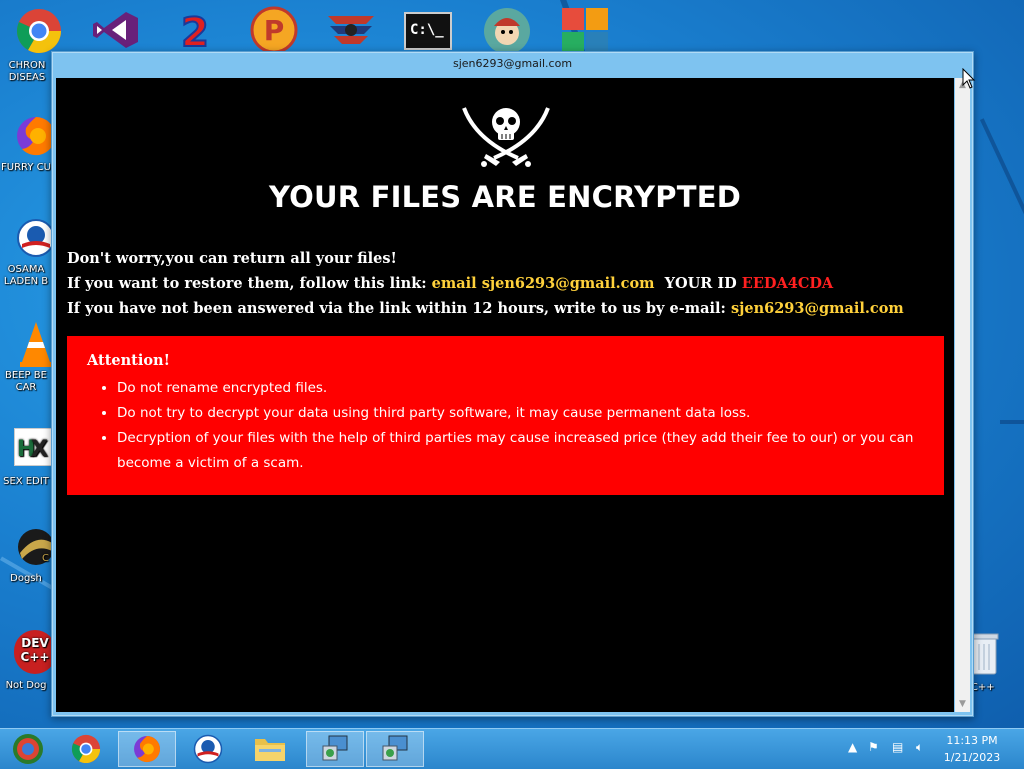 Image resolution: width=1024 pixels, height=769 pixels. Describe the element at coordinates (507, 31) in the screenshot. I see `mascot-icon` at that location.